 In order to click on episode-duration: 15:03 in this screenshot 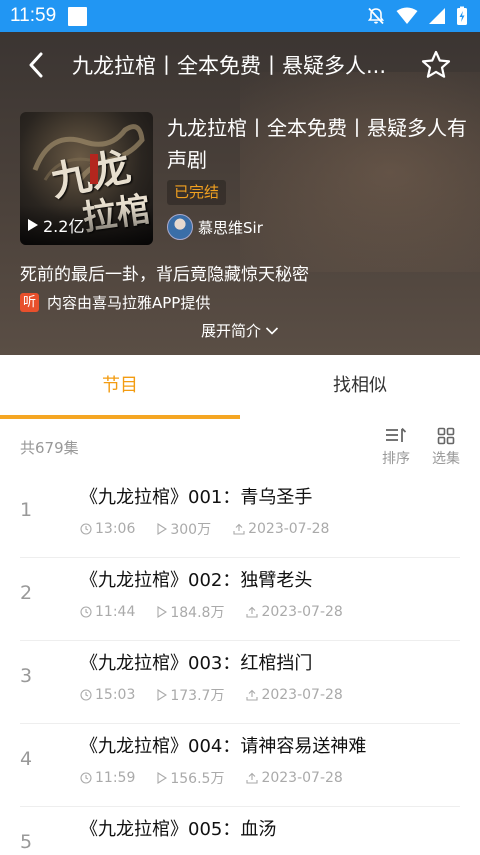, I will do `click(107, 695)`.